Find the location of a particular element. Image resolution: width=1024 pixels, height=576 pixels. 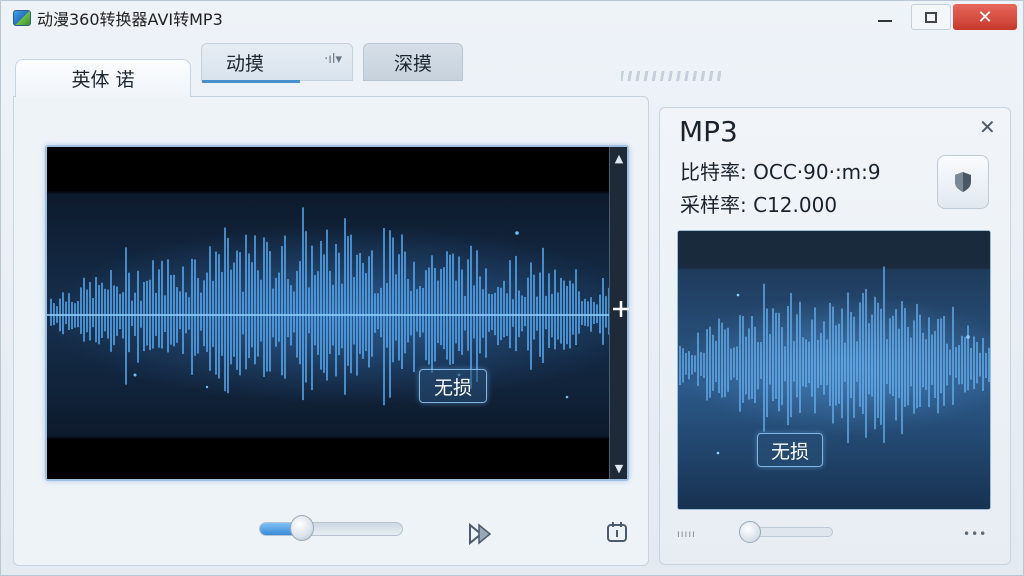

preview-waveform is located at coordinates (834, 370).